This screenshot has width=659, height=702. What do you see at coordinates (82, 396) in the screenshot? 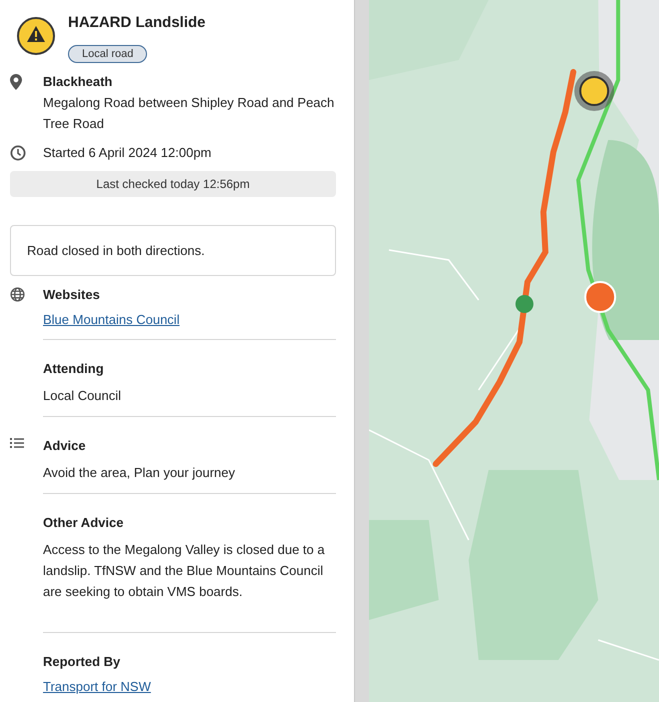
I see `section-text: Local Council` at bounding box center [82, 396].